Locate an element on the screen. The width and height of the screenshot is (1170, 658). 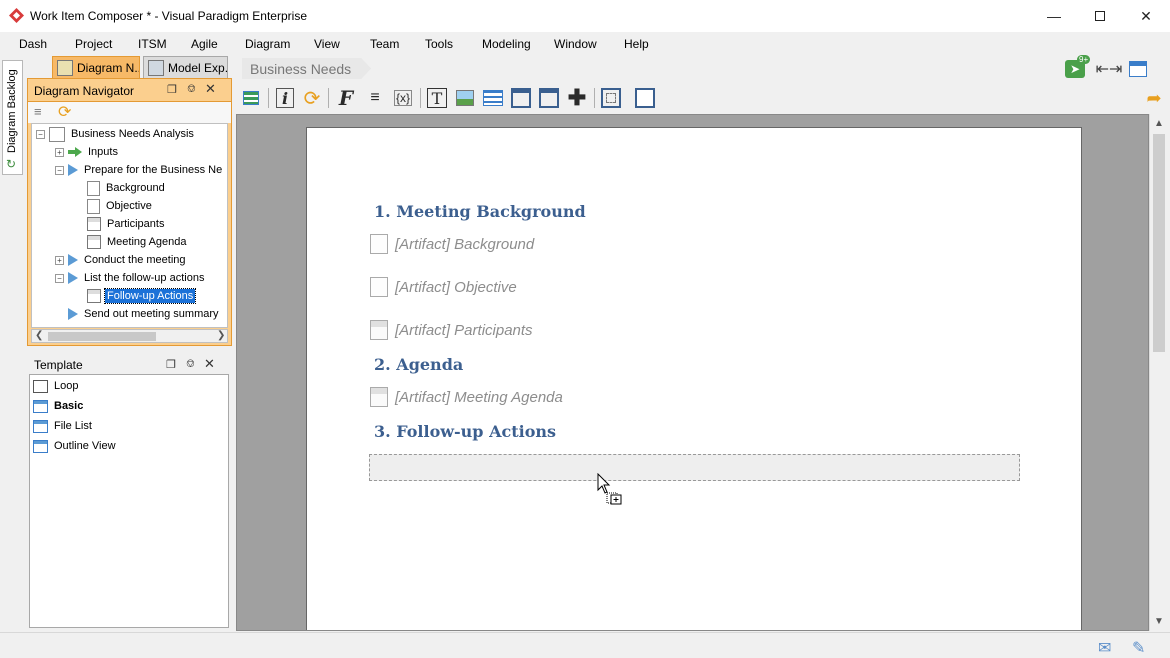
menu-modeling: Modeling is located at coordinates (506, 44).